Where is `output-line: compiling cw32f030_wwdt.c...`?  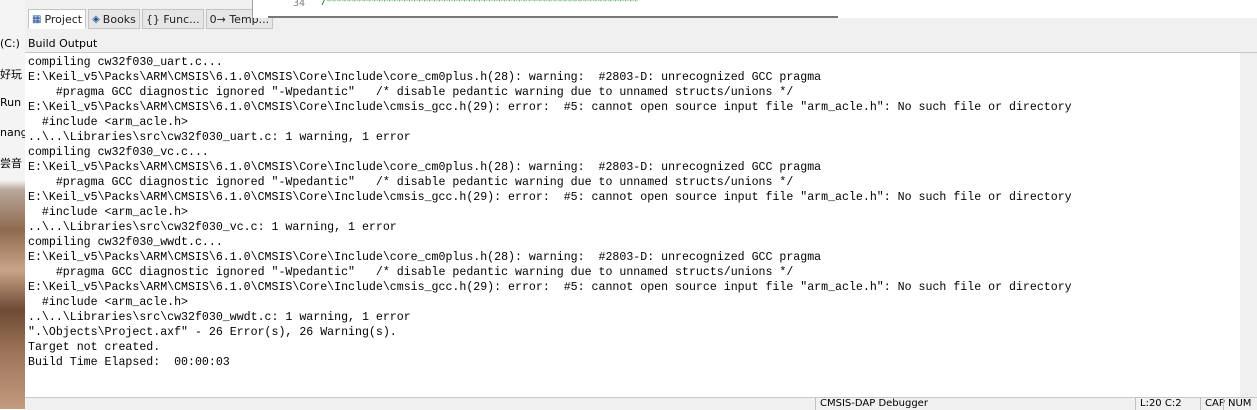 output-line: compiling cw32f030_wwdt.c... is located at coordinates (125, 242).